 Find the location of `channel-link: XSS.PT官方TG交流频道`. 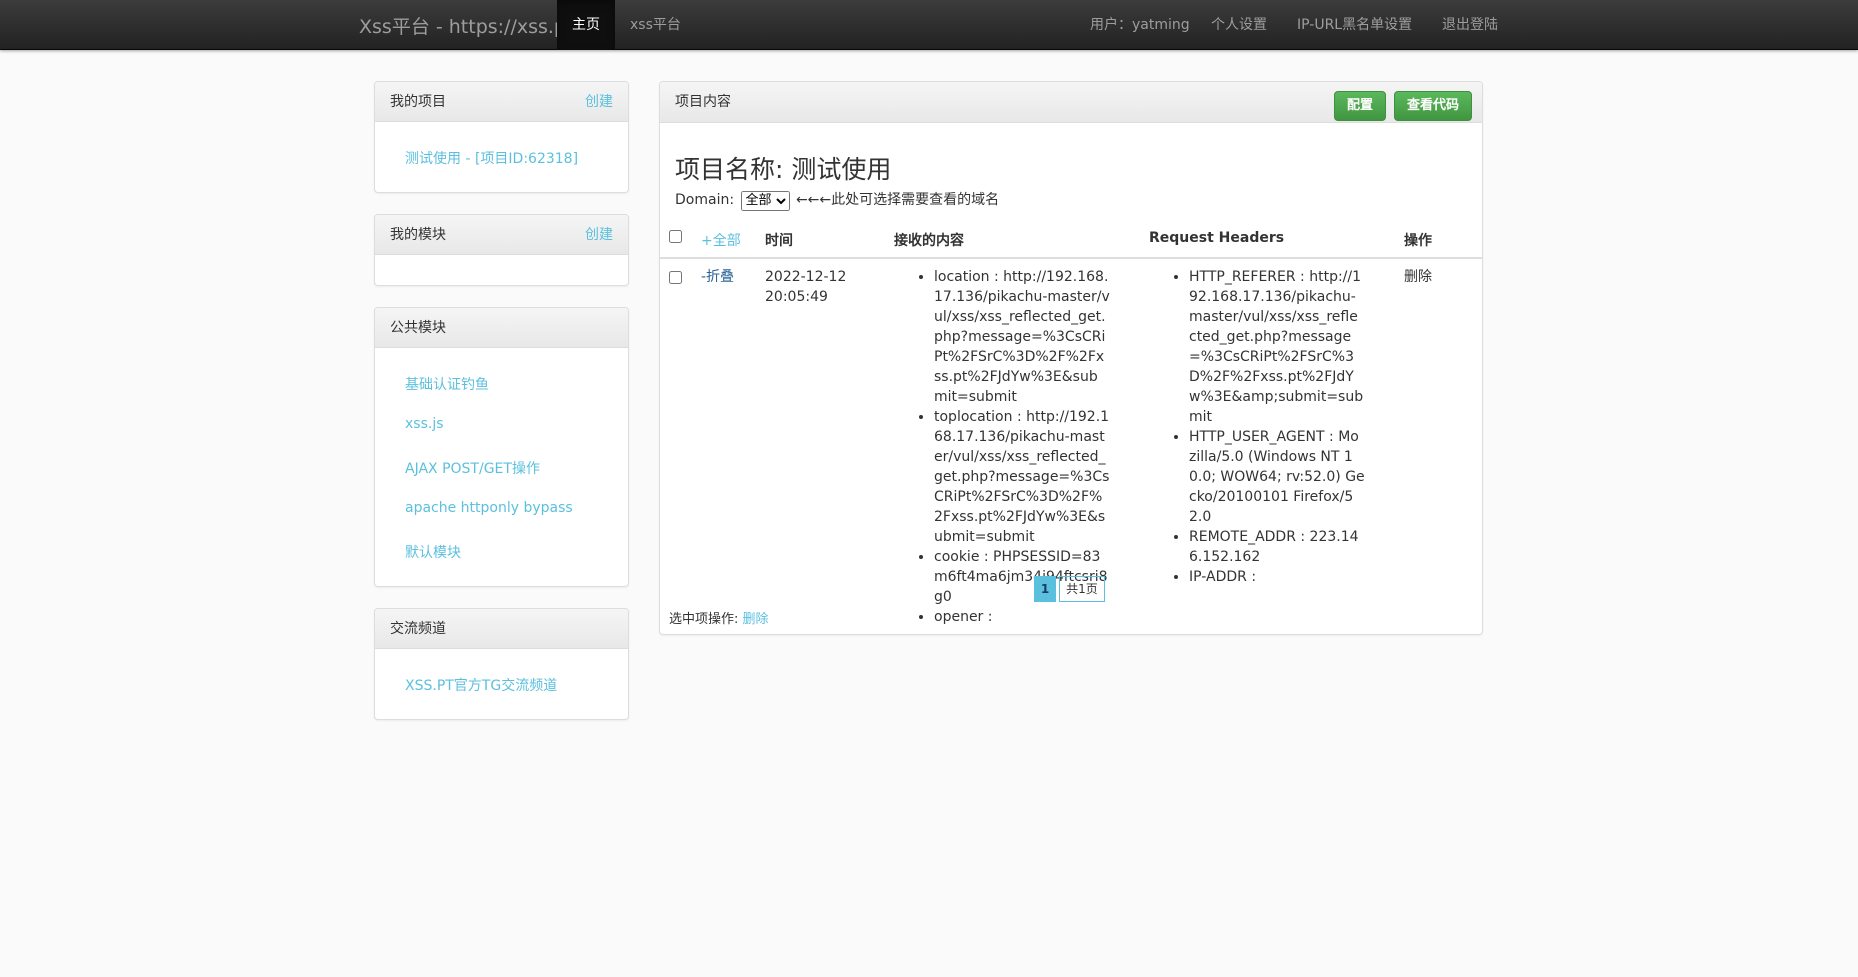

channel-link: XSS.PT官方TG交流频道 is located at coordinates (481, 685).